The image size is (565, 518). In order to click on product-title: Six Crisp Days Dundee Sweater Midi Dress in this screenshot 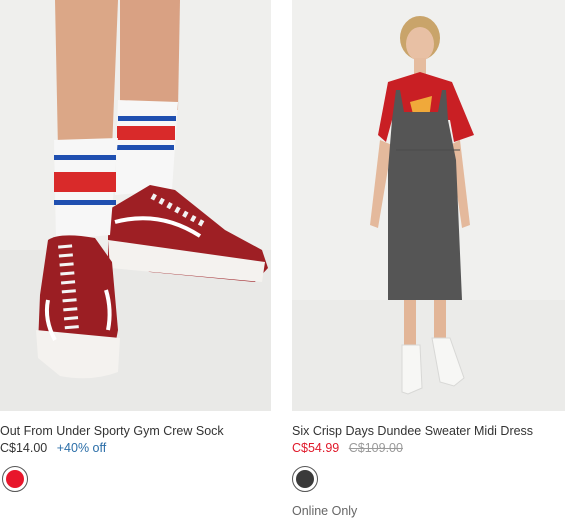, I will do `click(428, 431)`.